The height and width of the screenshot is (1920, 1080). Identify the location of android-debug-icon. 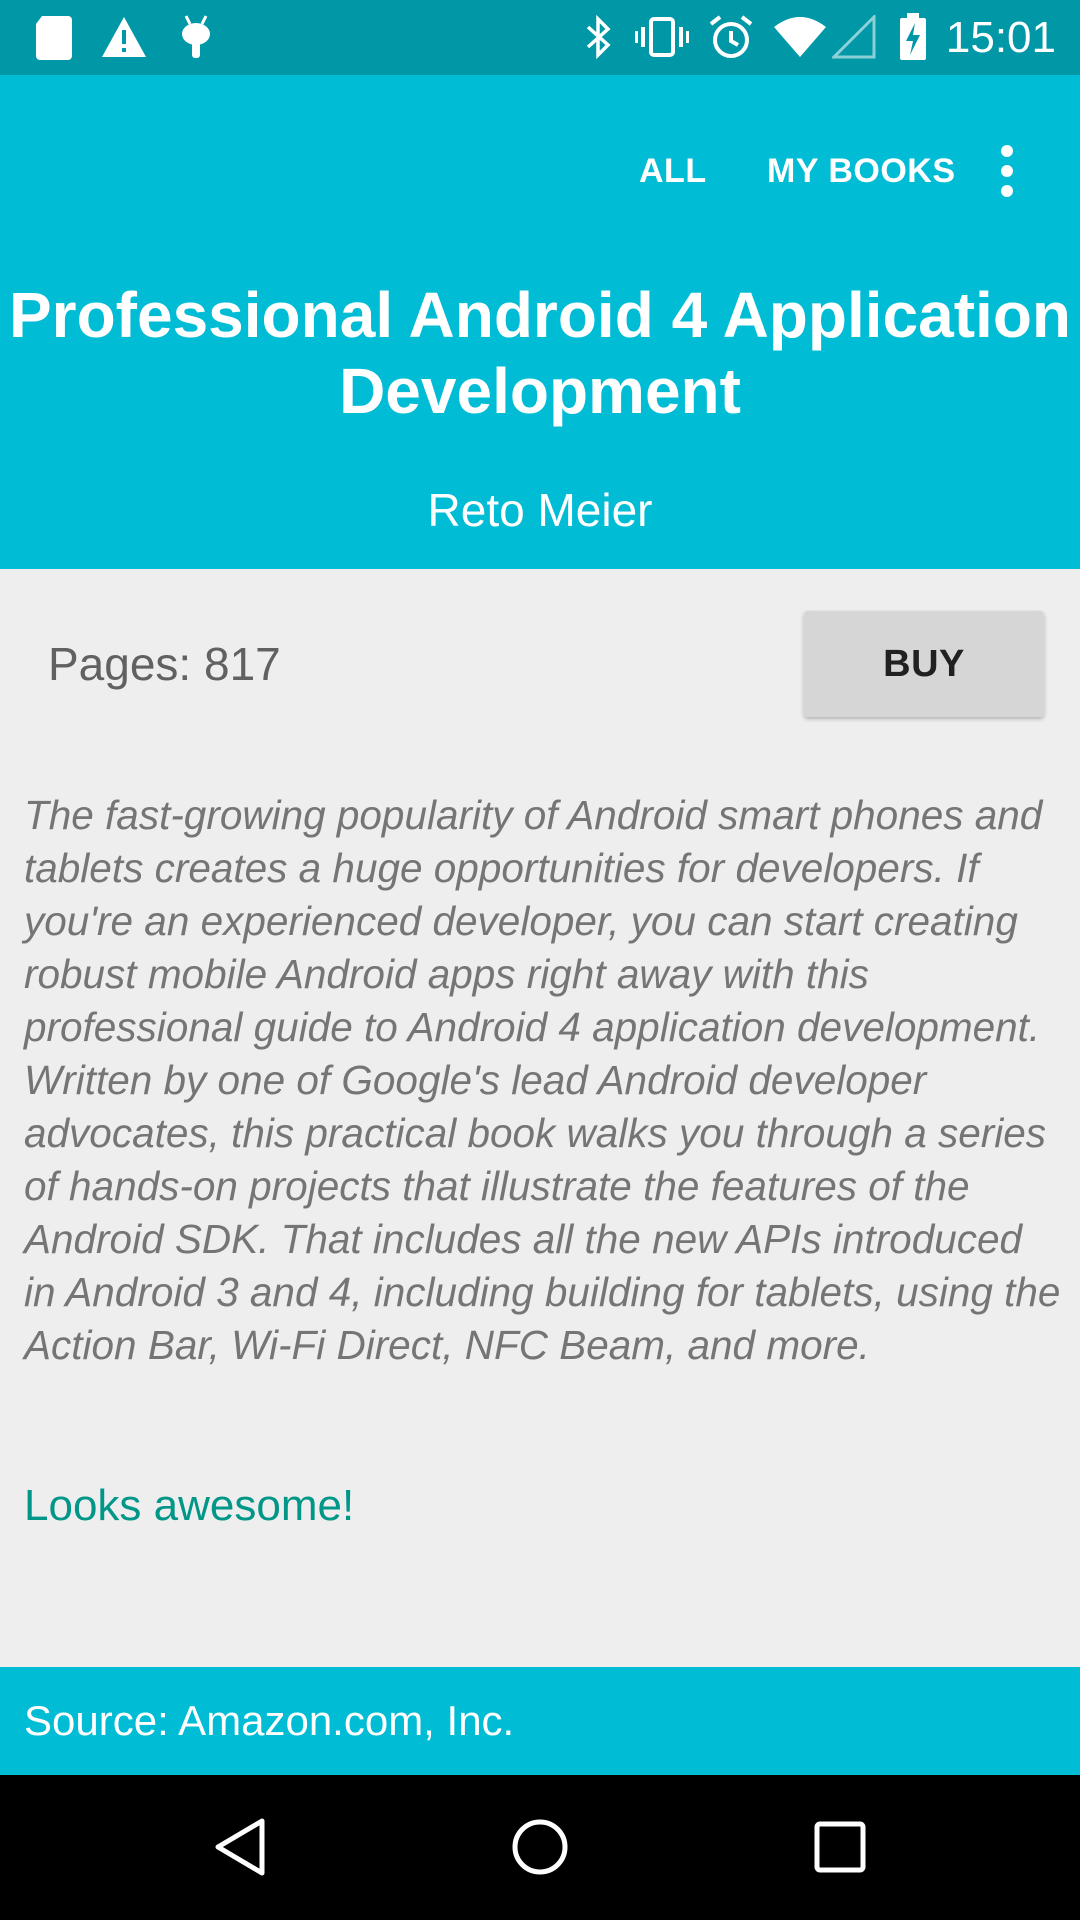
(196, 37).